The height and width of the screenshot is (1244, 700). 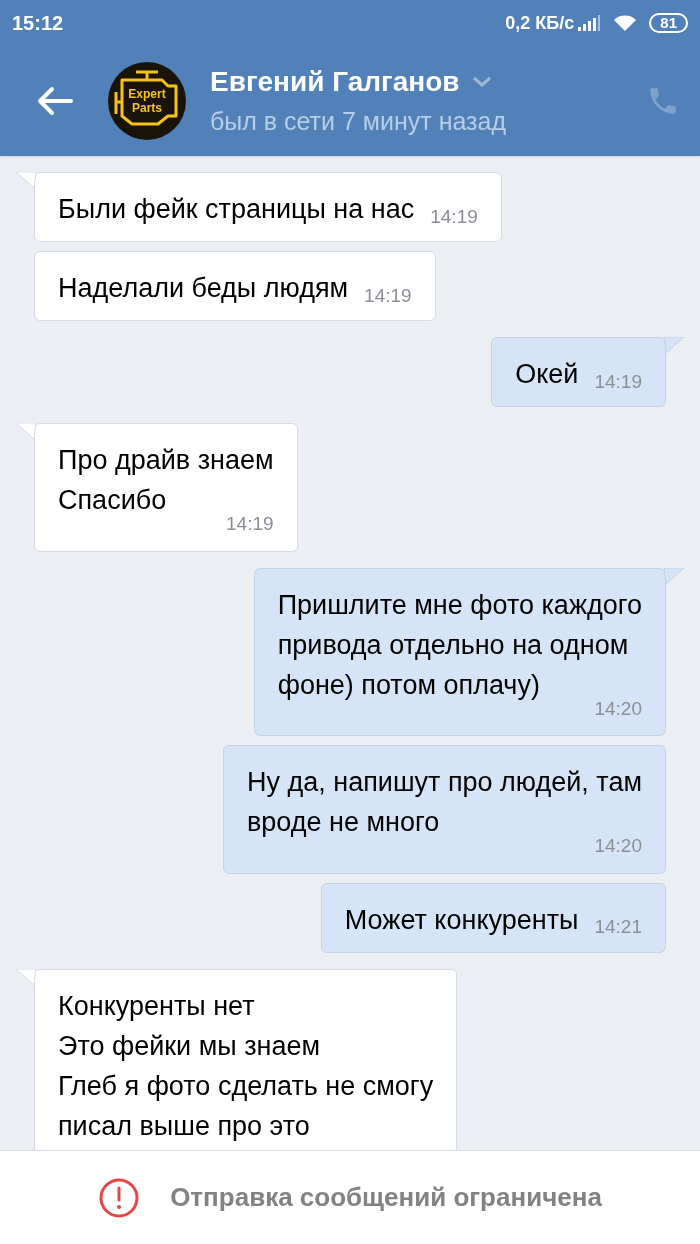 What do you see at coordinates (461, 920) in the screenshot?
I see `message-text: Может конкуренты` at bounding box center [461, 920].